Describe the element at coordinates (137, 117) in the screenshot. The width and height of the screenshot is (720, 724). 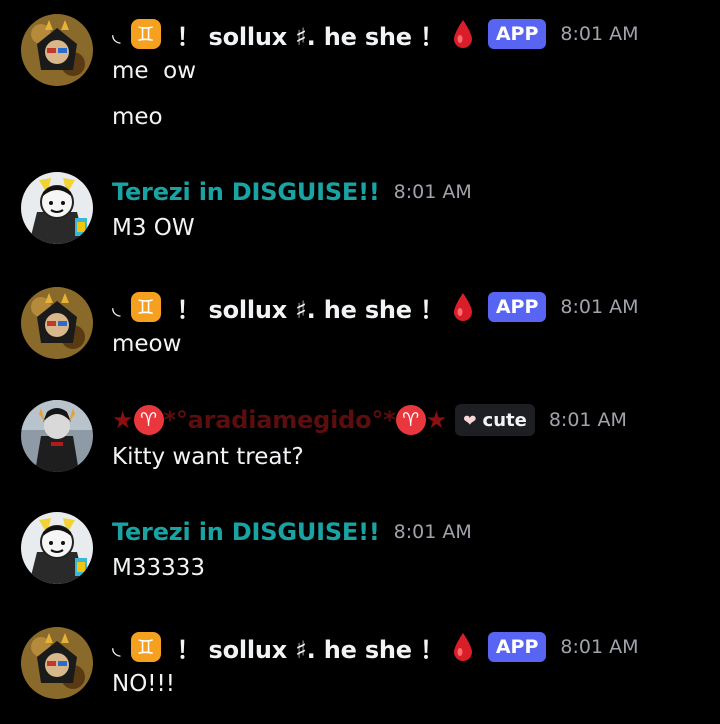
I see `message-text: meo` at that location.